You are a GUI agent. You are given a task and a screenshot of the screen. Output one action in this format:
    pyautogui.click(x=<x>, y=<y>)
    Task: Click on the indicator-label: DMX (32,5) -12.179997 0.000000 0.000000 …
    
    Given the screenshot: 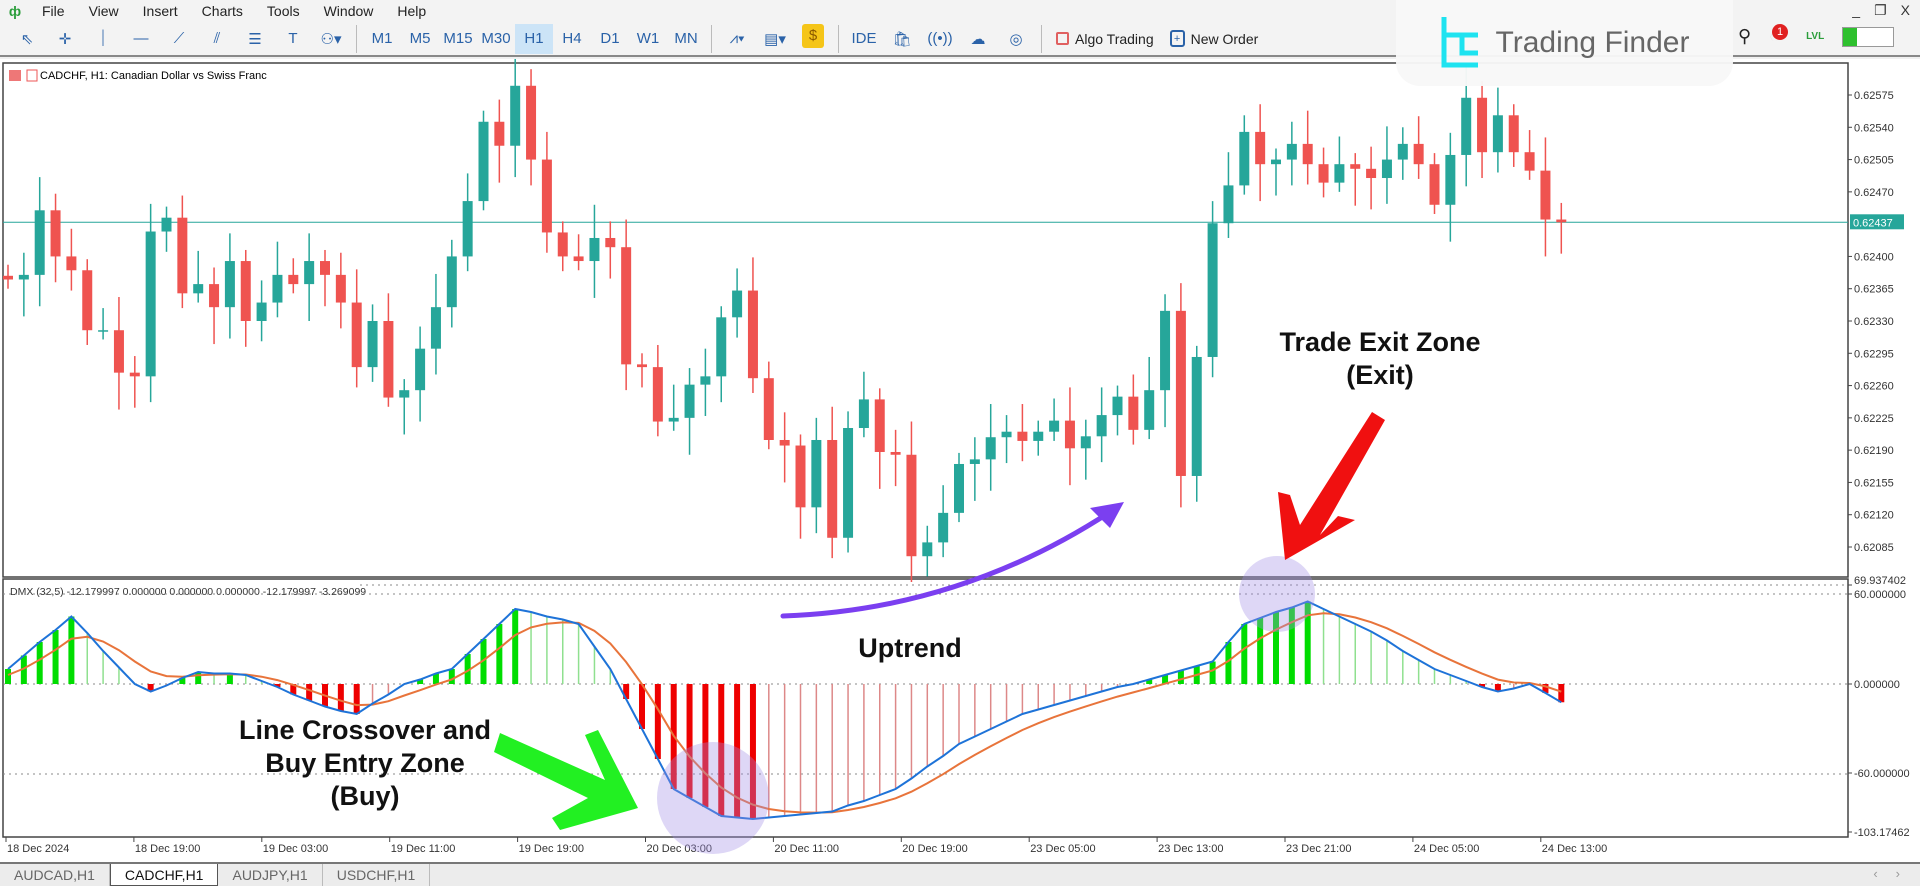 What is the action you would take?
    pyautogui.click(x=188, y=592)
    